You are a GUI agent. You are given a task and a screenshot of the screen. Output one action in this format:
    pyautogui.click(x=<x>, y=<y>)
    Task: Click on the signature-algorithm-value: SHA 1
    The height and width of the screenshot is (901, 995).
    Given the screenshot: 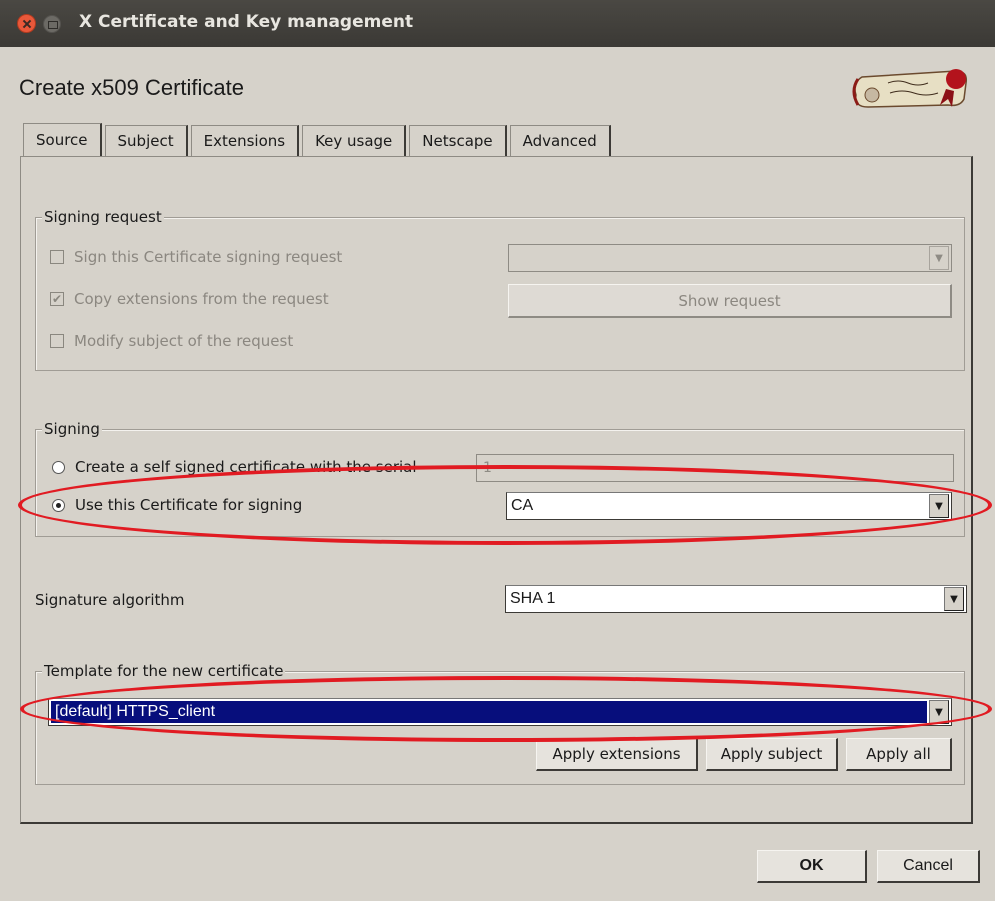 What is the action you would take?
    pyautogui.click(x=533, y=598)
    